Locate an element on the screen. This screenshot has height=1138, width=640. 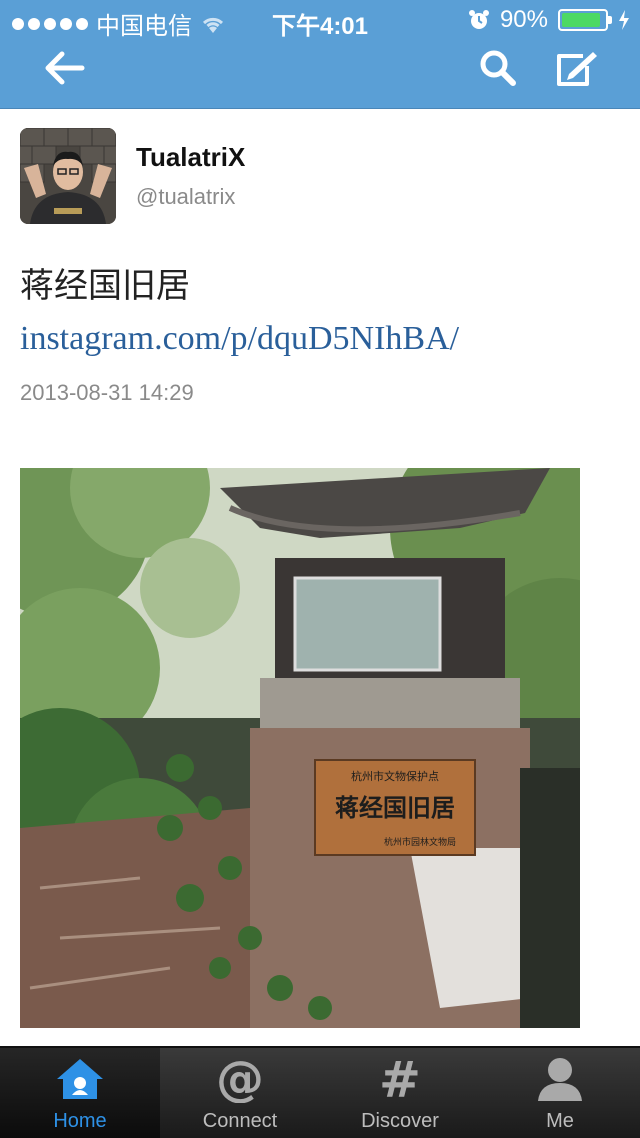
compose-button is located at coordinates (576, 68).